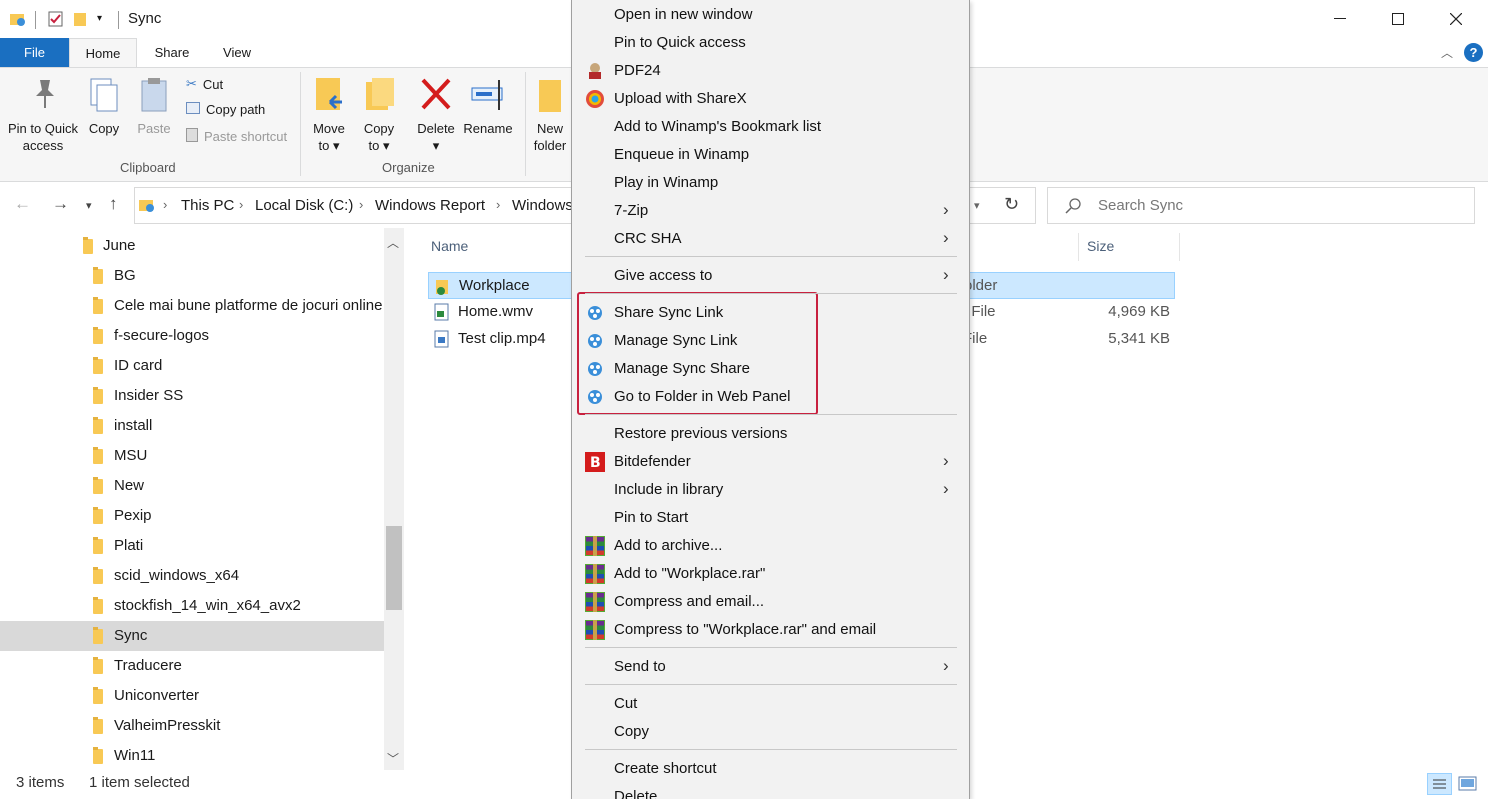  I want to click on menu-item-copy: Copy, so click(770, 732).